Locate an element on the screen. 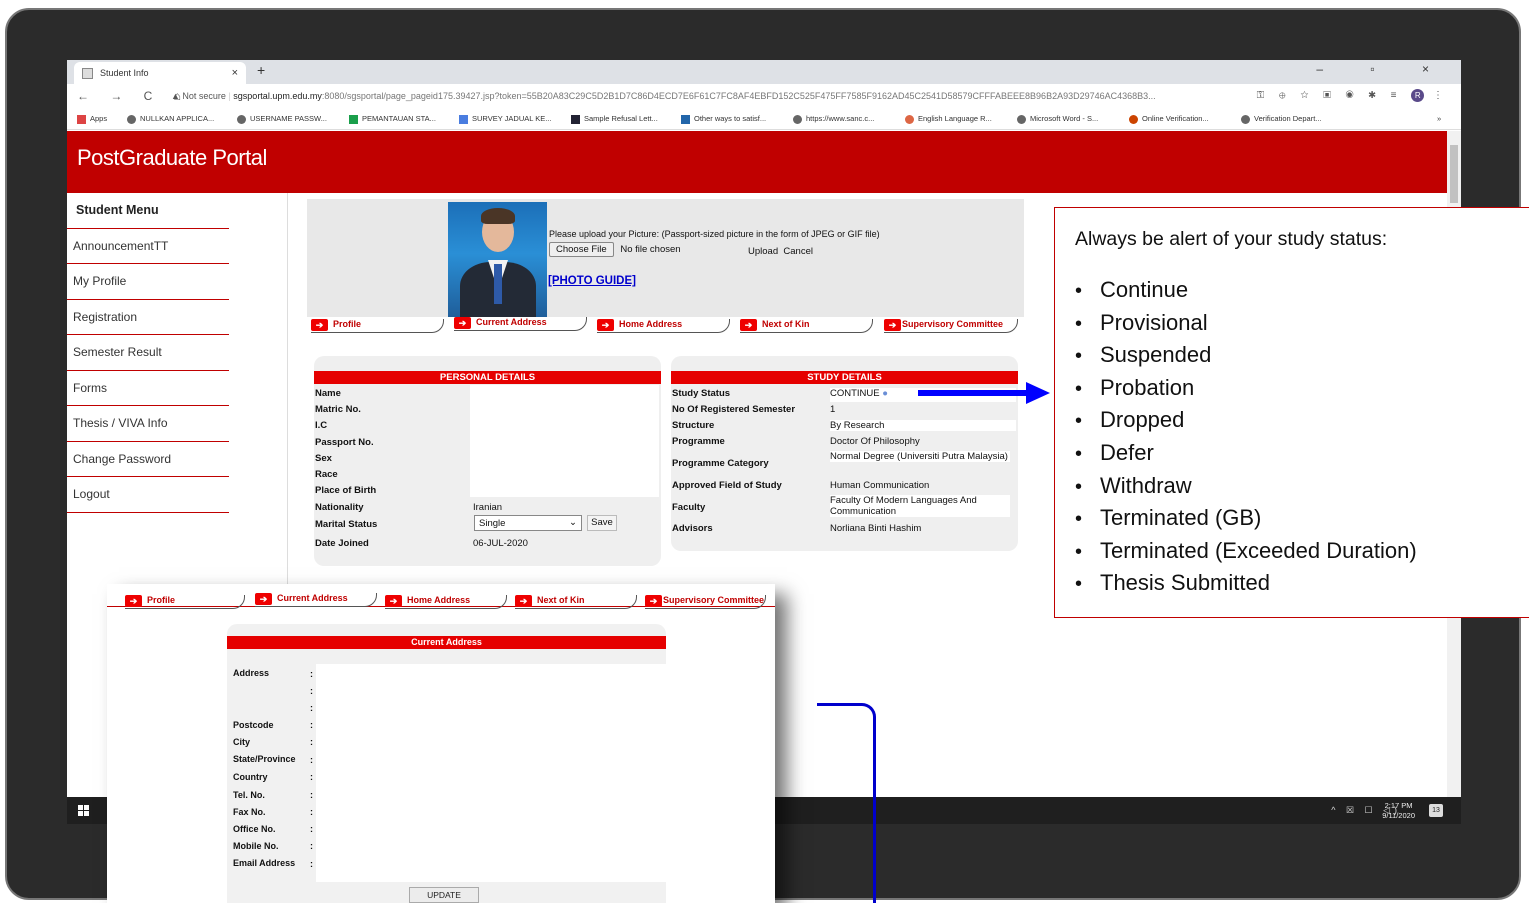 The width and height of the screenshot is (1529, 903). portal-header: PostGraduate Portal is located at coordinates (757, 162).